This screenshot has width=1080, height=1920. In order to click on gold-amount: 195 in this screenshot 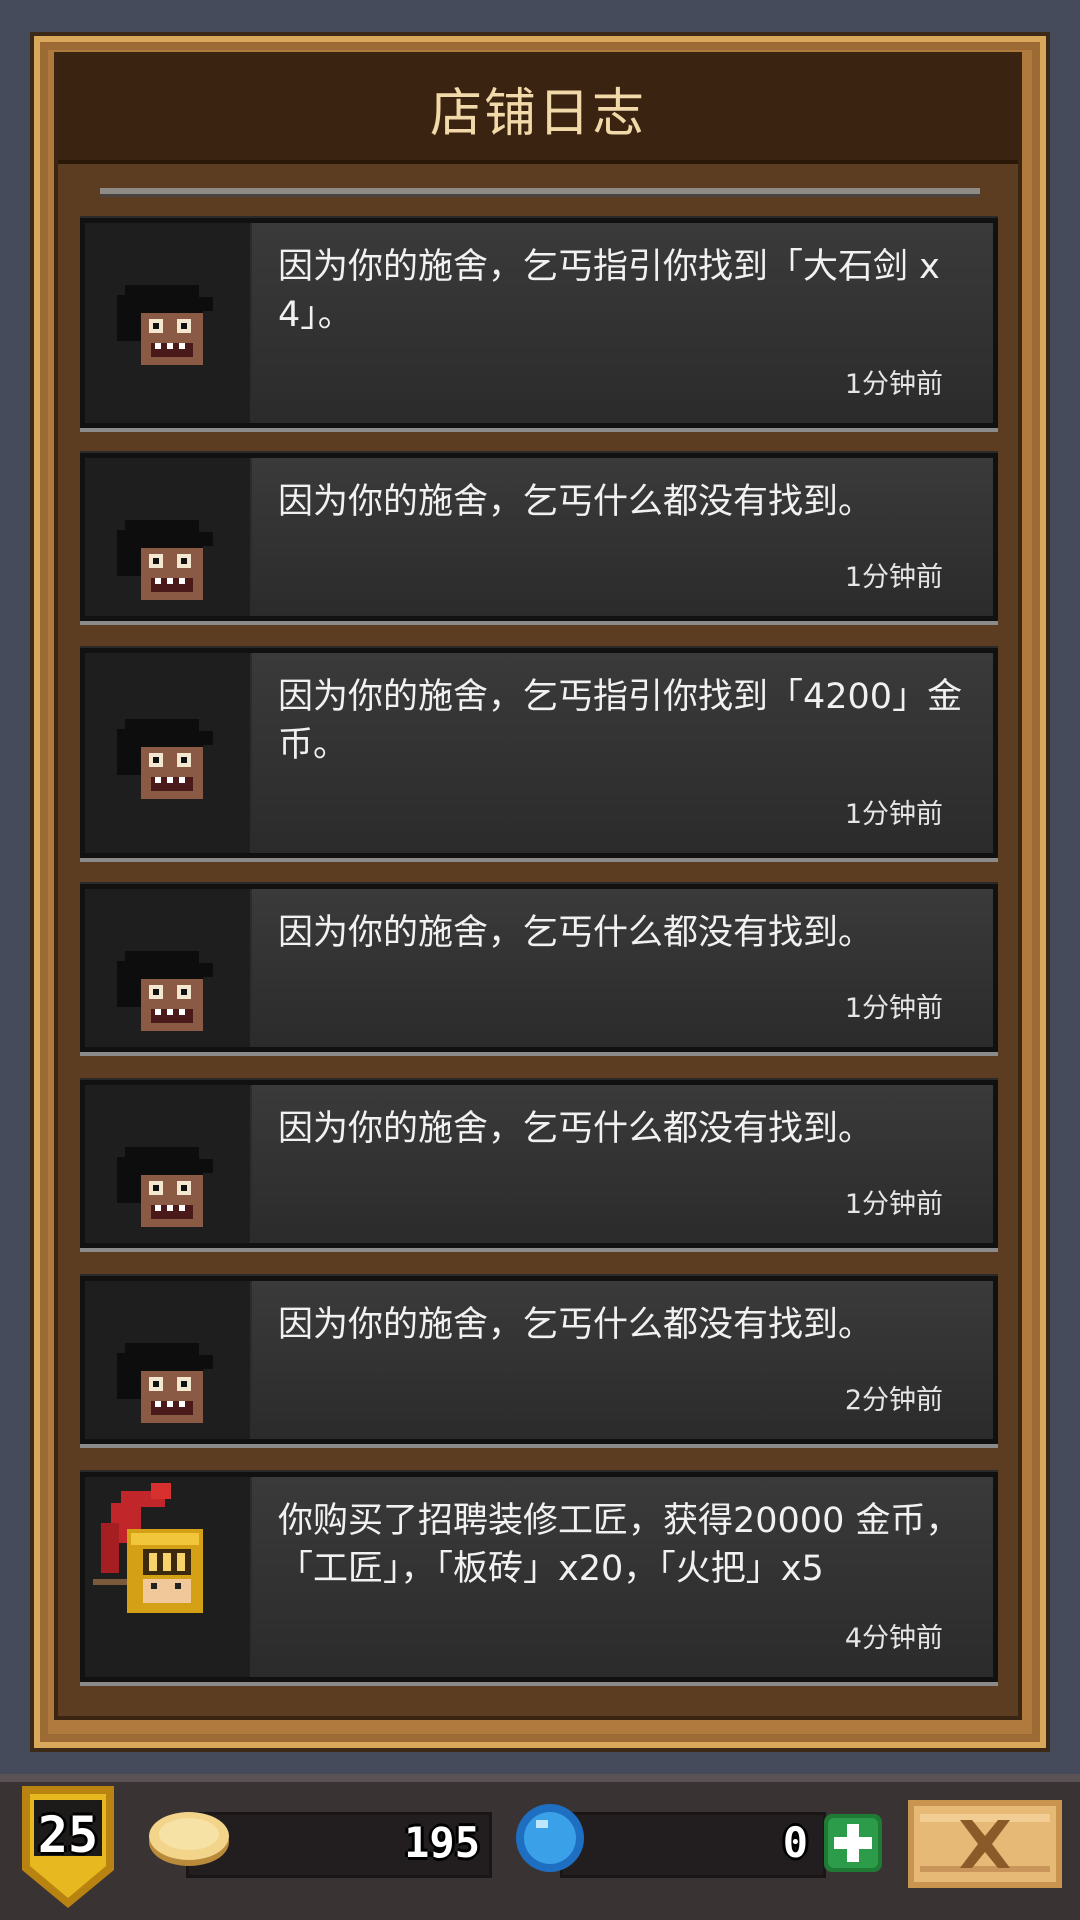, I will do `click(442, 1842)`.